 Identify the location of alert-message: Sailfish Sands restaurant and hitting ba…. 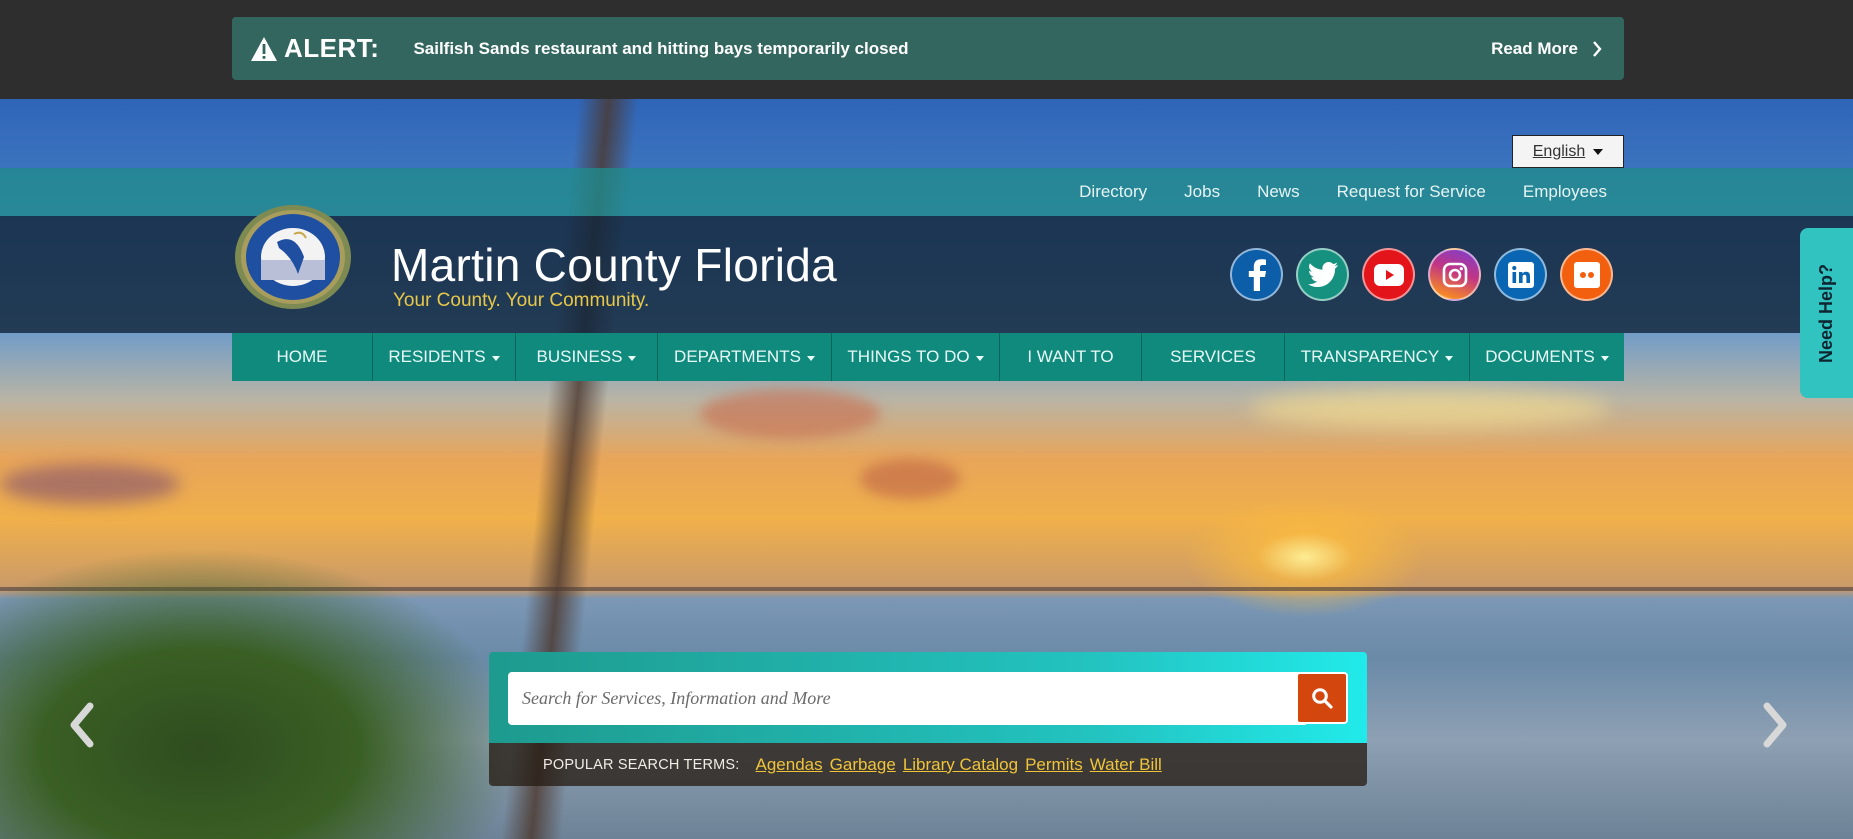
(661, 48).